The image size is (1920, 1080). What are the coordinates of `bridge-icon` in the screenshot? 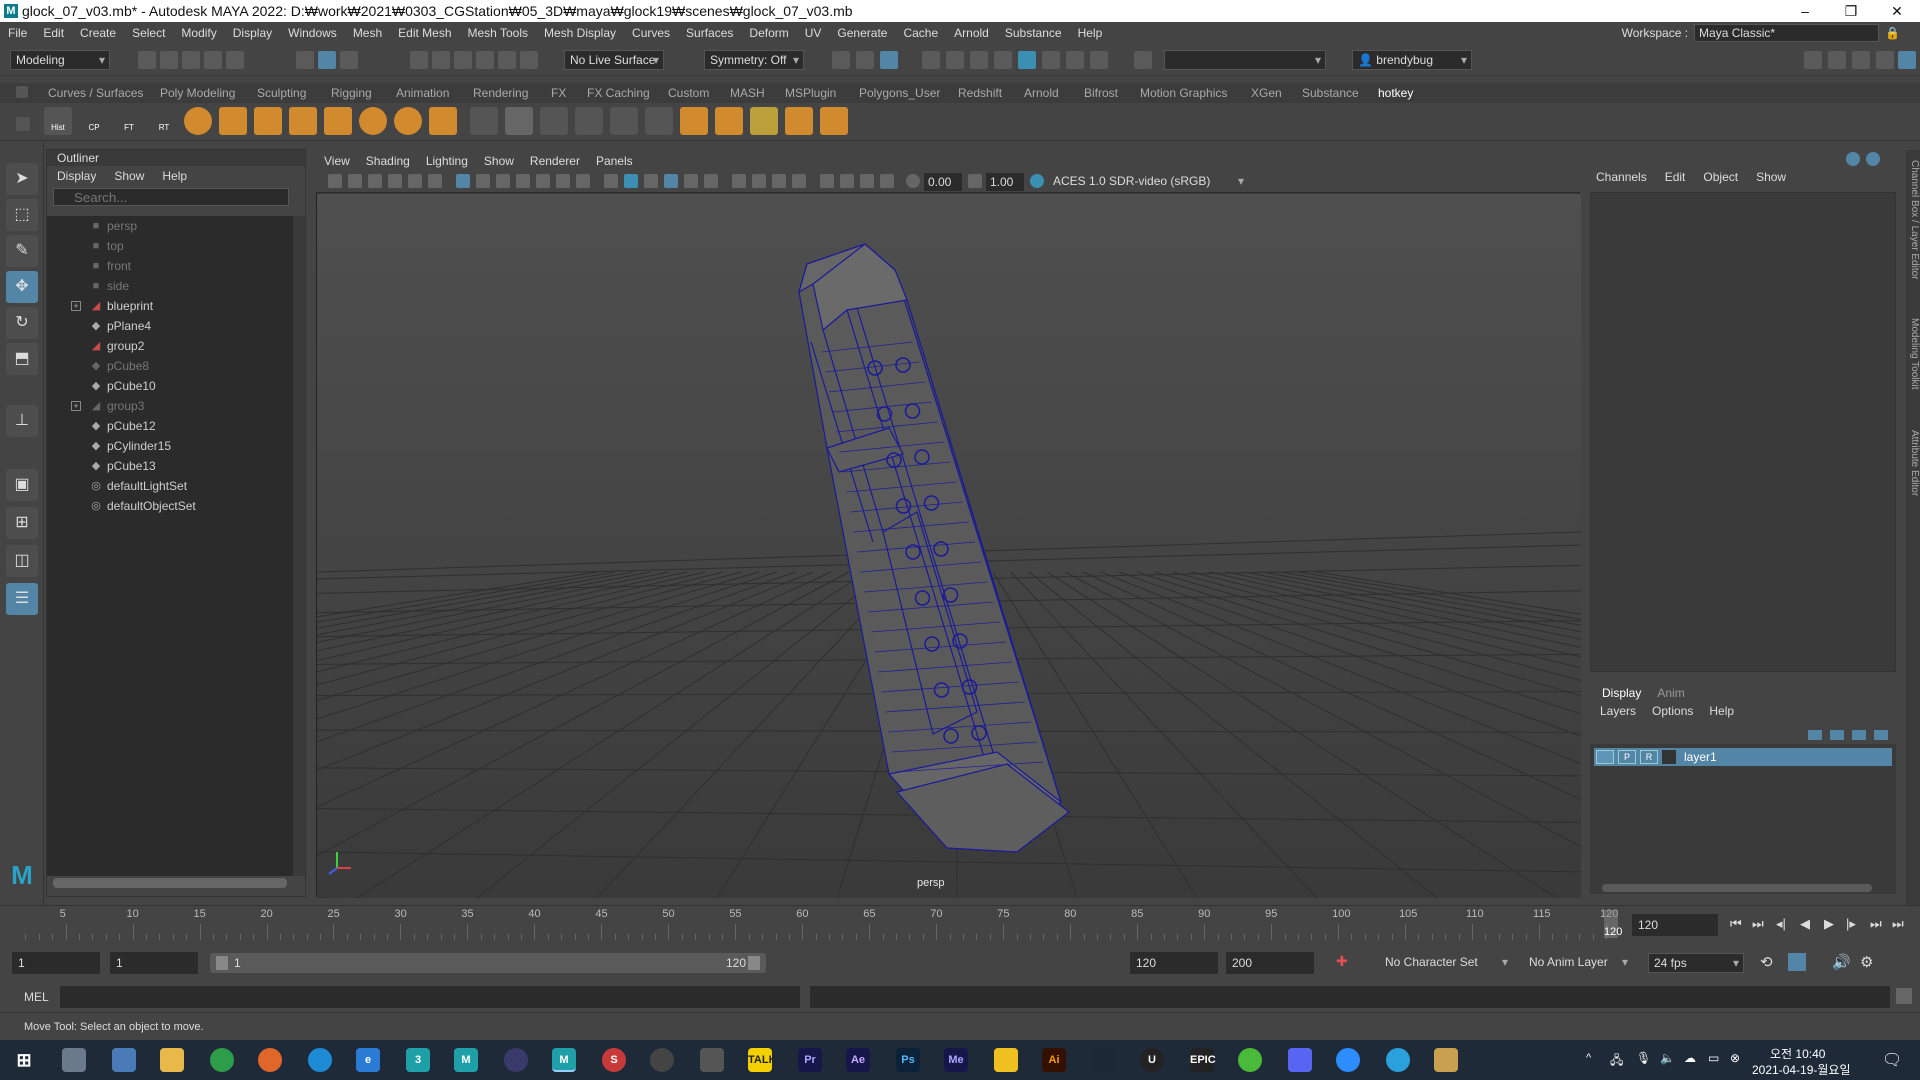 It's located at (443, 121).